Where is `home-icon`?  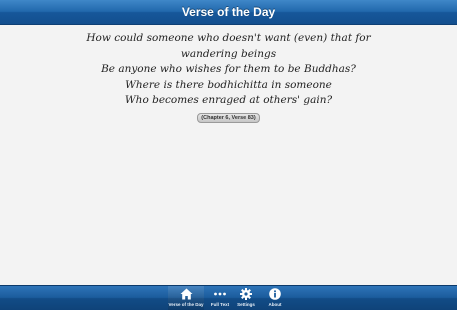
home-icon is located at coordinates (186, 294).